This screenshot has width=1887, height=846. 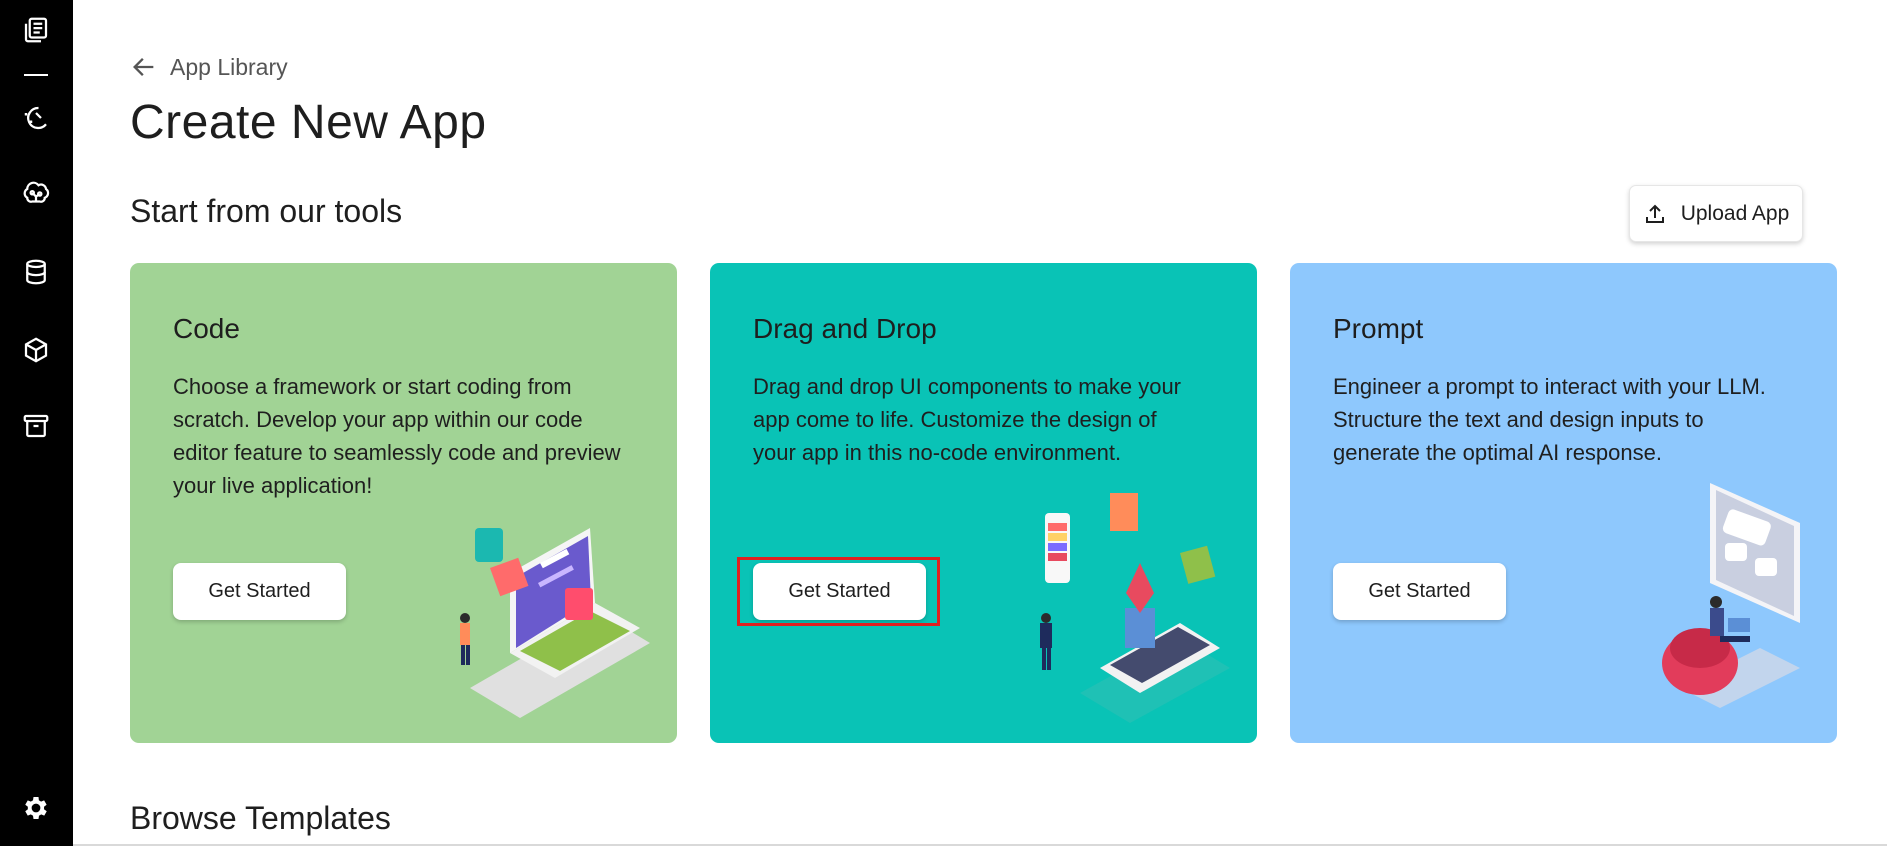 I want to click on arrow-left-icon, so click(x=143, y=67).